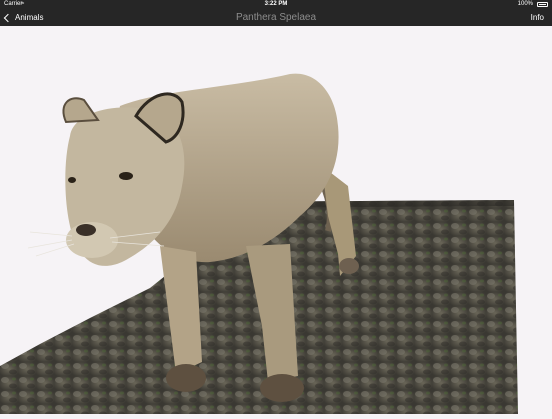  What do you see at coordinates (81, 110) in the screenshot?
I see `animal-ear-left` at bounding box center [81, 110].